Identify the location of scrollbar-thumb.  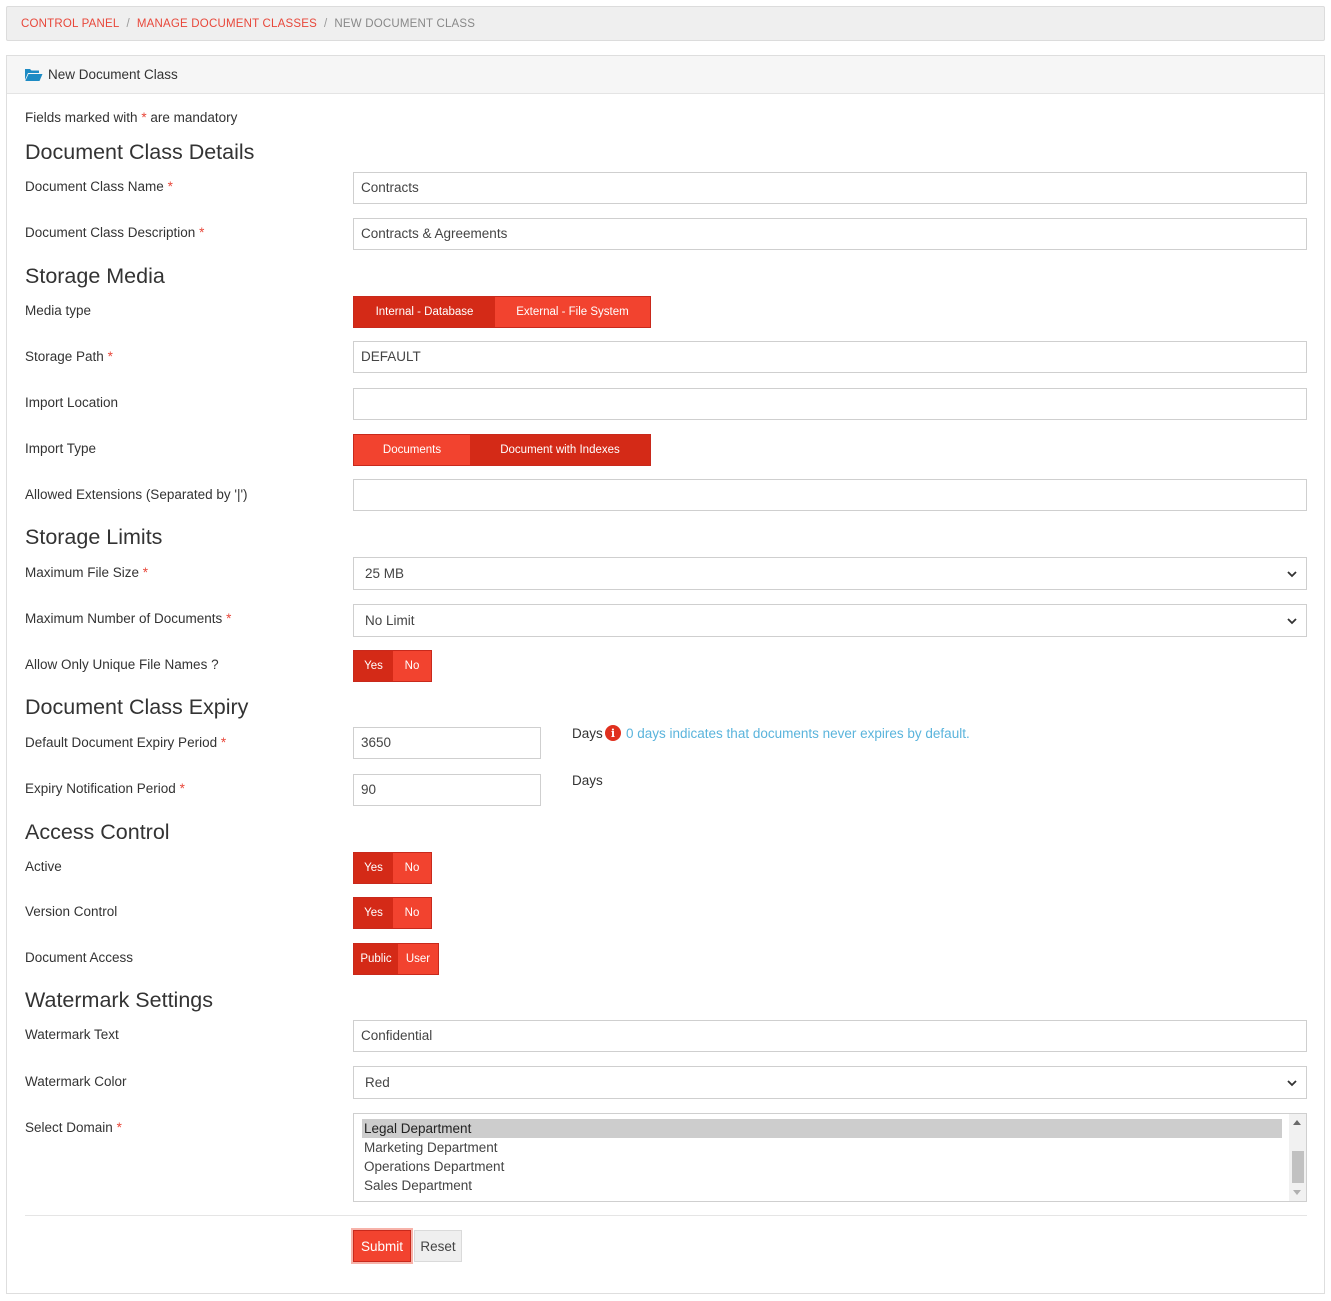
(1298, 1167).